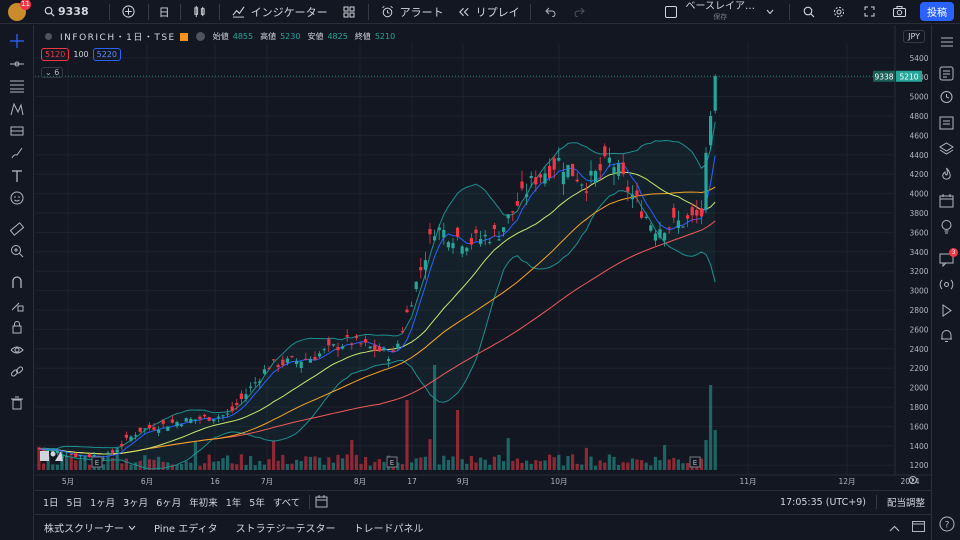  I want to click on alarm-icon, so click(946, 96).